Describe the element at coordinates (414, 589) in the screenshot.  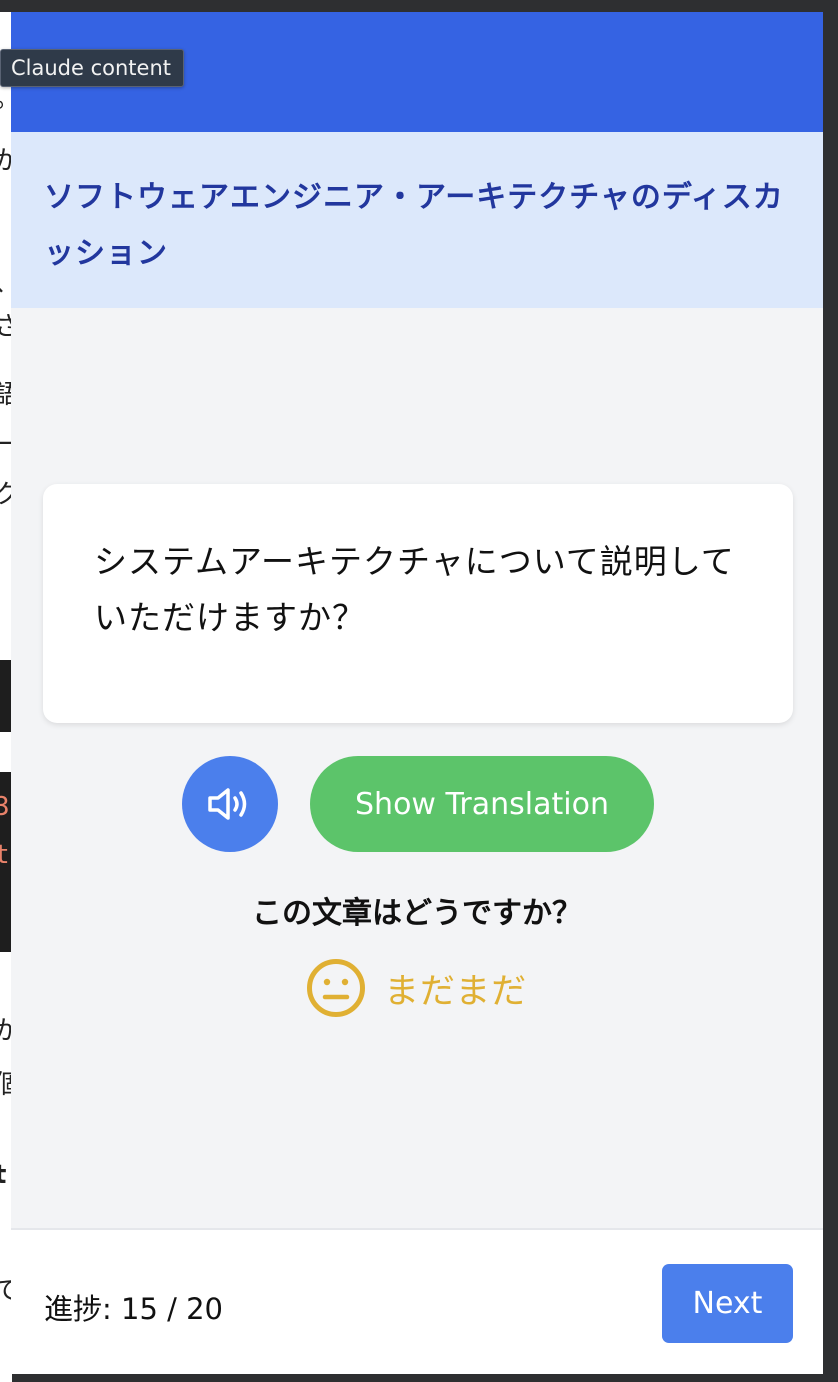
I see `sentence-text: システムアーキテクチャについて説明していただけますか？` at that location.